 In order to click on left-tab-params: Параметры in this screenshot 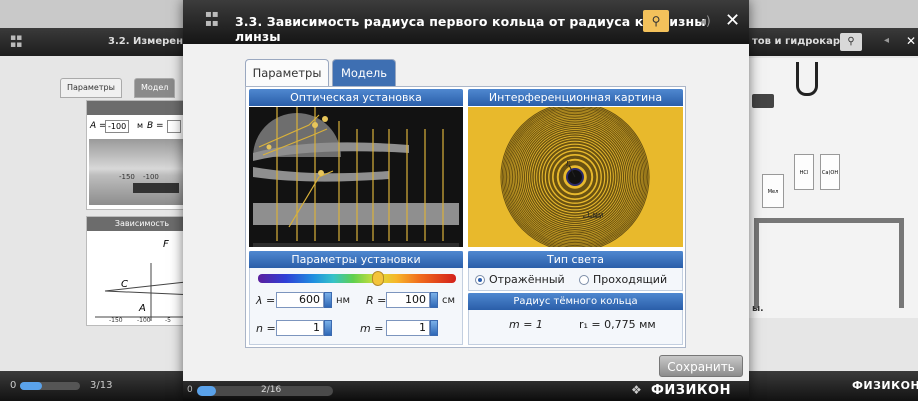, I will do `click(91, 88)`.